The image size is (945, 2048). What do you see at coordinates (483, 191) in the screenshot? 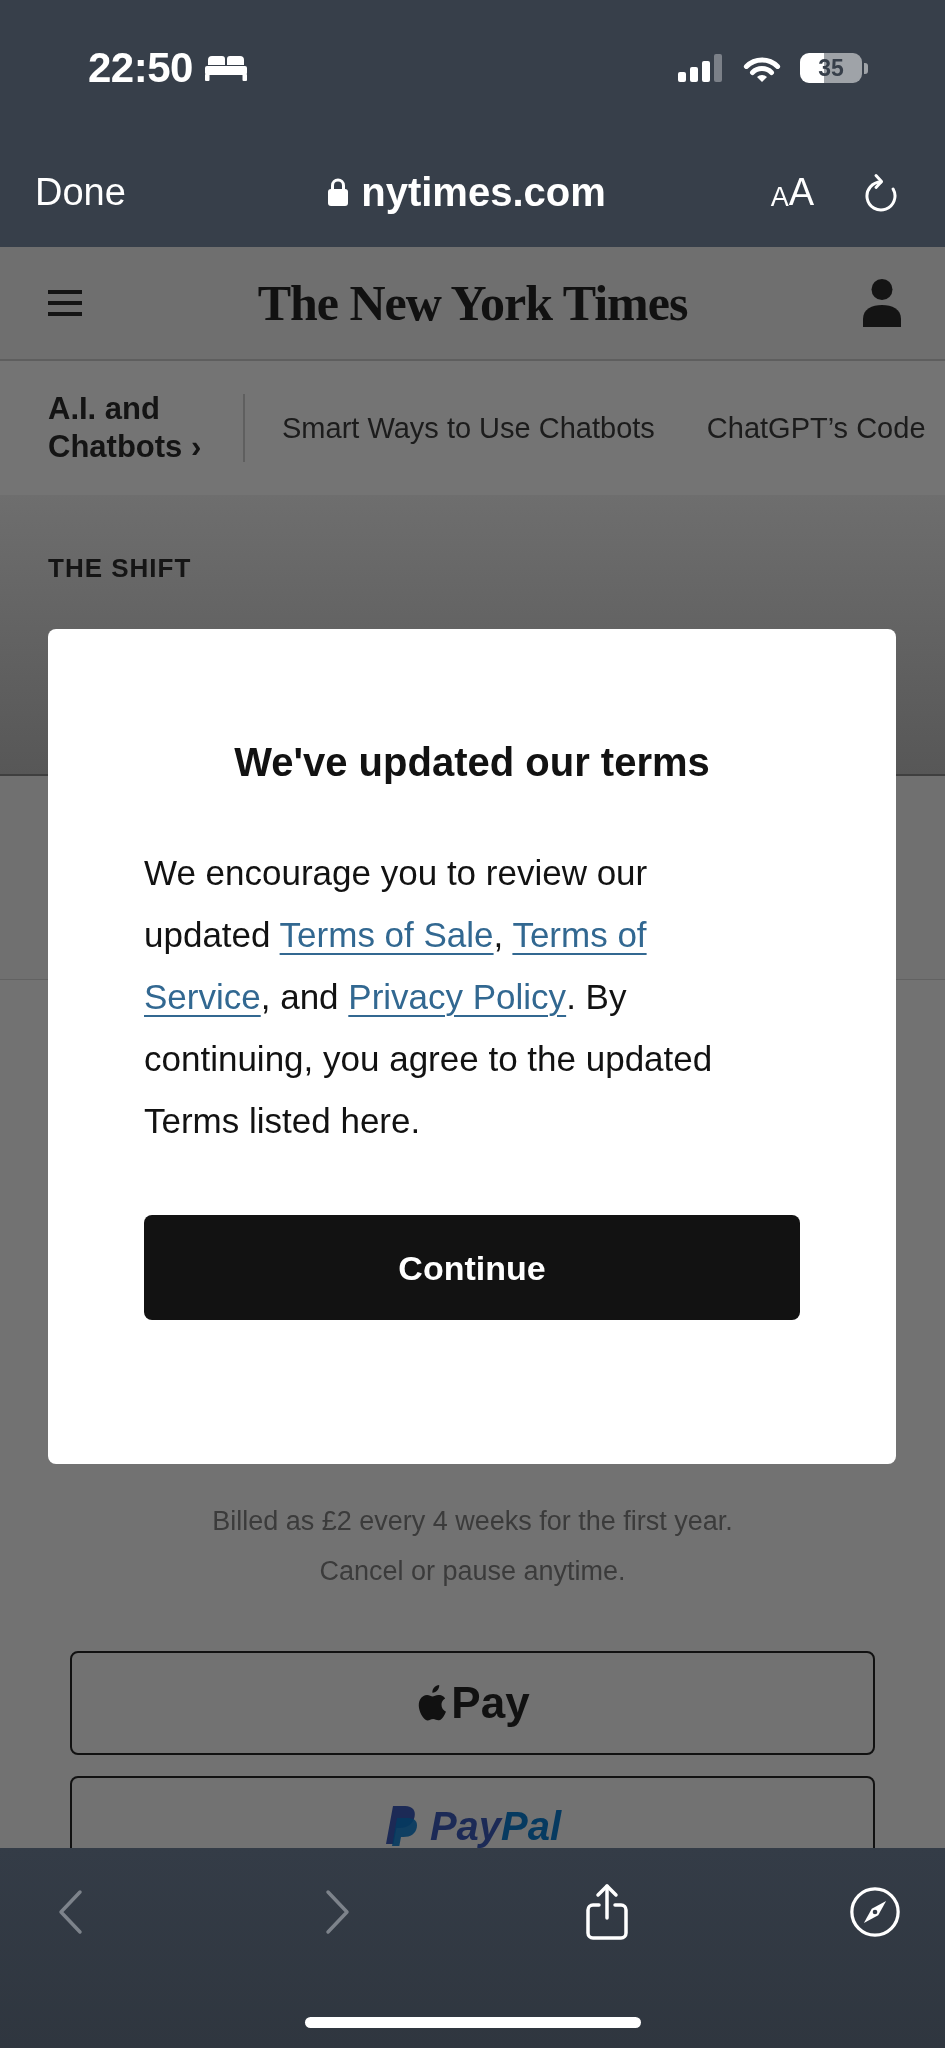
I see `url-domain: nytimes.com` at bounding box center [483, 191].